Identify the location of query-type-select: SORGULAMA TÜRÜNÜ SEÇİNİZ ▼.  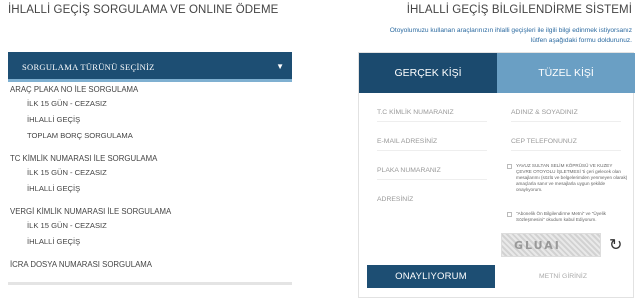
(150, 67).